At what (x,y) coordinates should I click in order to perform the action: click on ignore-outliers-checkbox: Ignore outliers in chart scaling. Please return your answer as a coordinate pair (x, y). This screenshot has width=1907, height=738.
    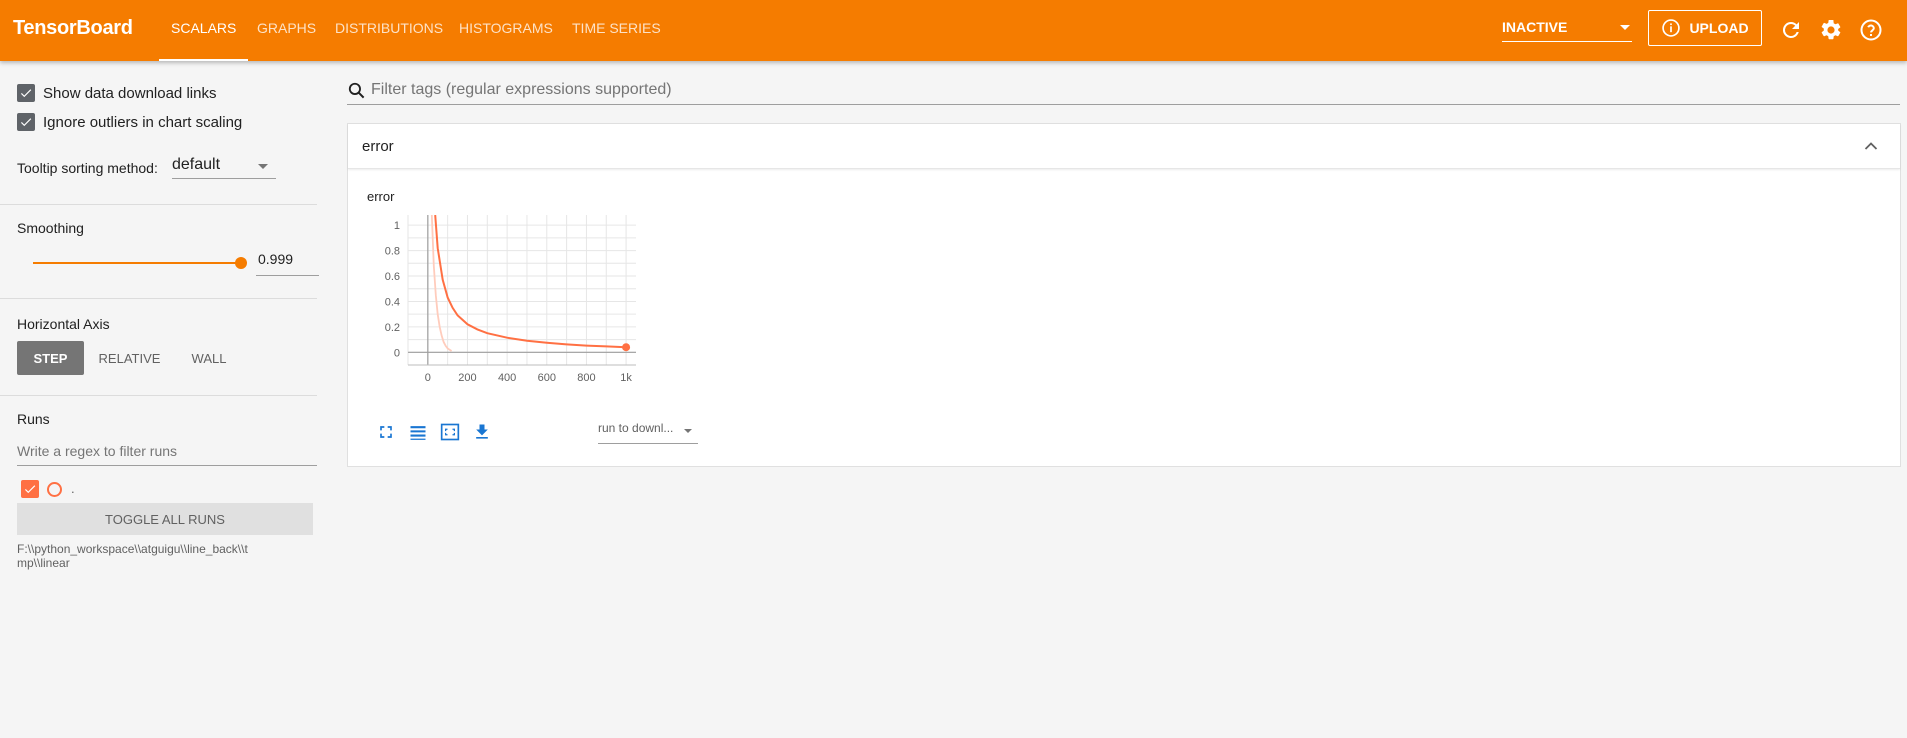
    Looking at the image, I should click on (129, 122).